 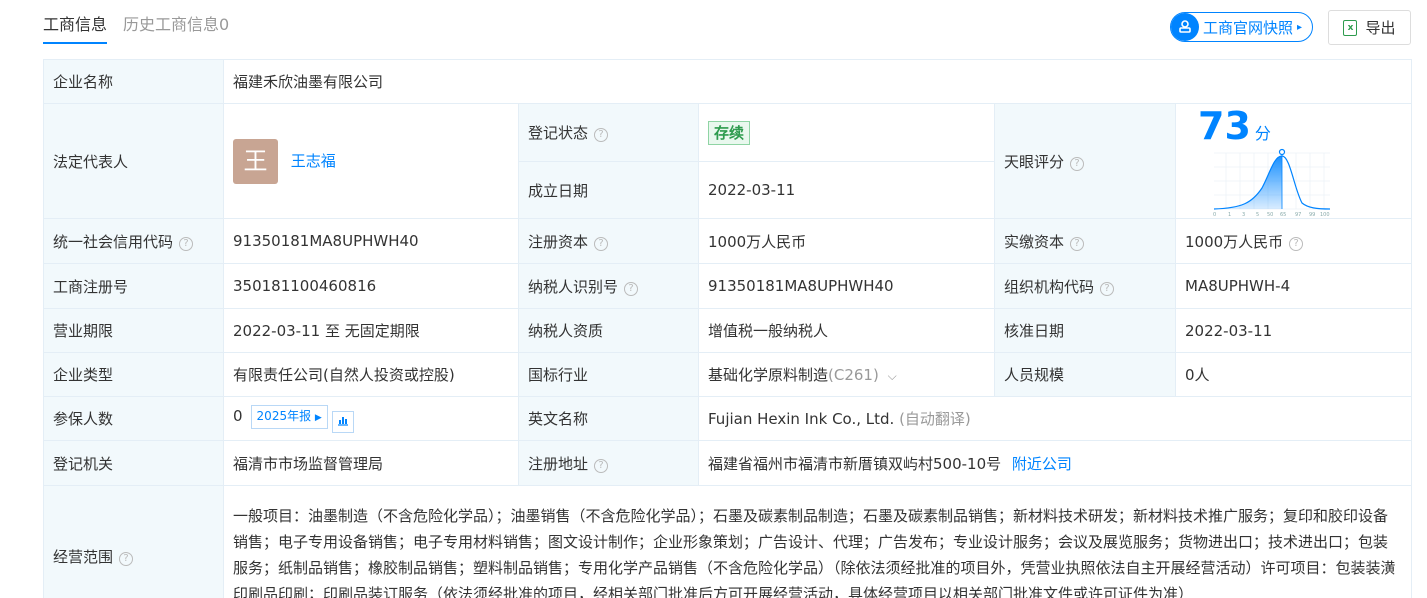 What do you see at coordinates (846, 190) in the screenshot?
I see `est-date-value: 2022-03-11` at bounding box center [846, 190].